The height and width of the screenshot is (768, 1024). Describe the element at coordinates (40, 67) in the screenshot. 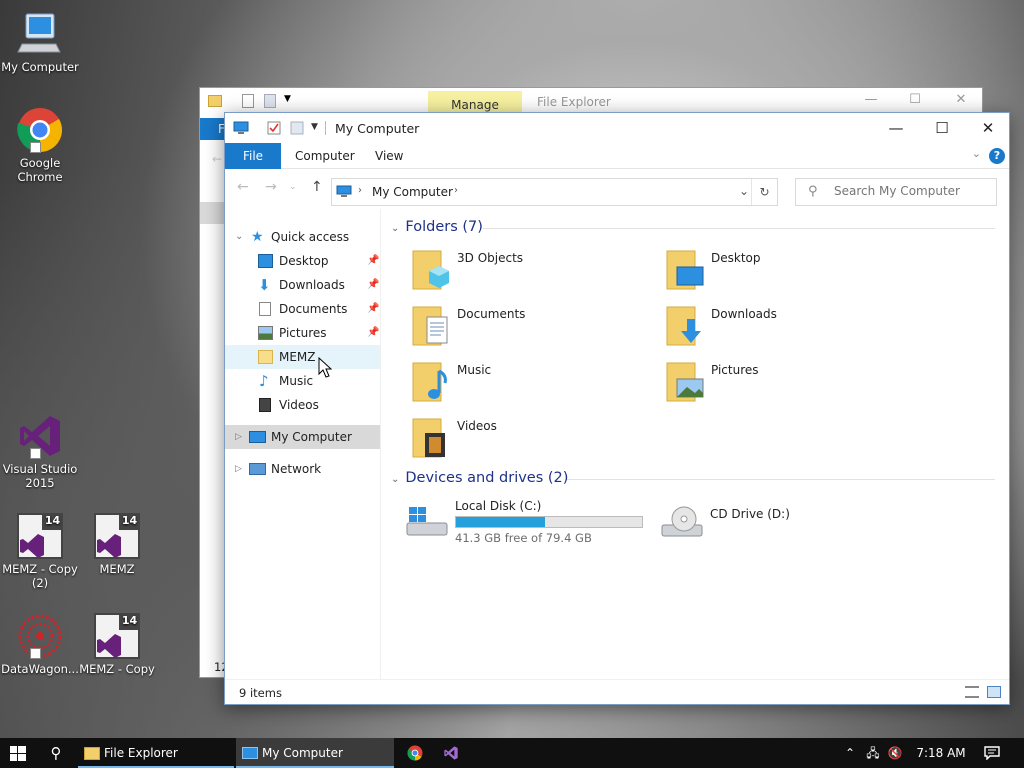

I see `desktop-icon-label: My Computer` at that location.